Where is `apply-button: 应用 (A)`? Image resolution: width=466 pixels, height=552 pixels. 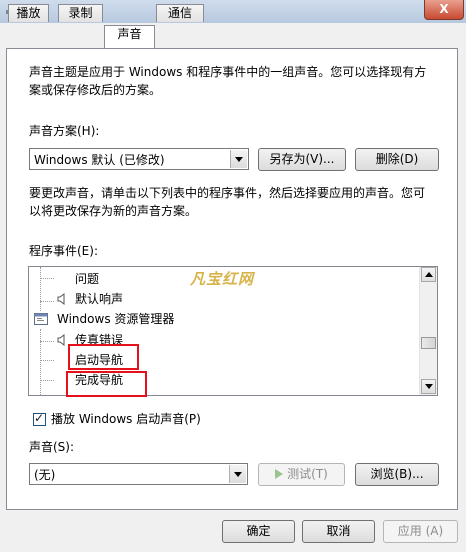 apply-button: 应用 (A) is located at coordinates (420, 531).